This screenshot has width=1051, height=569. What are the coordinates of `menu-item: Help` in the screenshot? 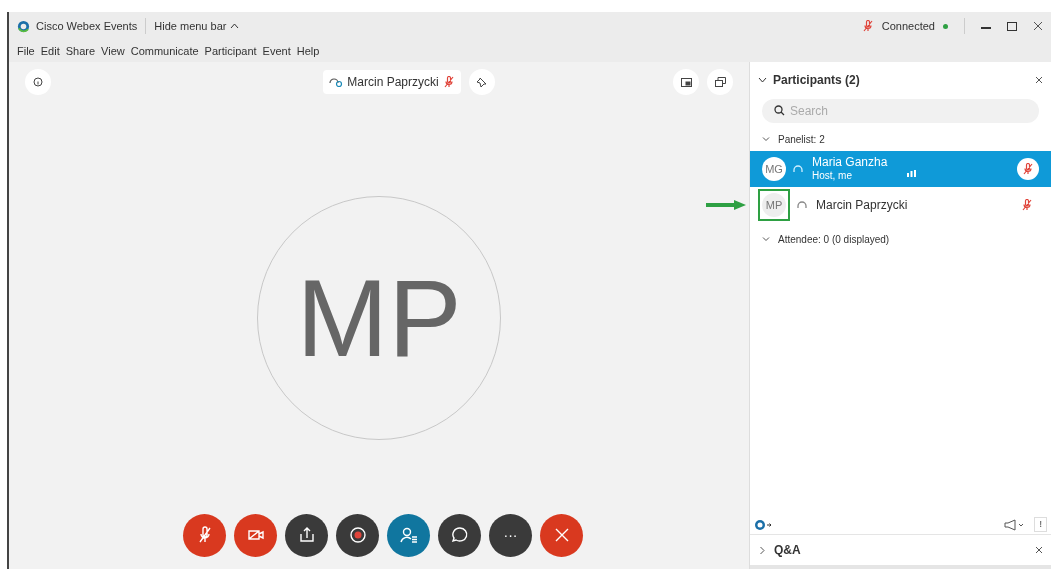 It's located at (308, 51).